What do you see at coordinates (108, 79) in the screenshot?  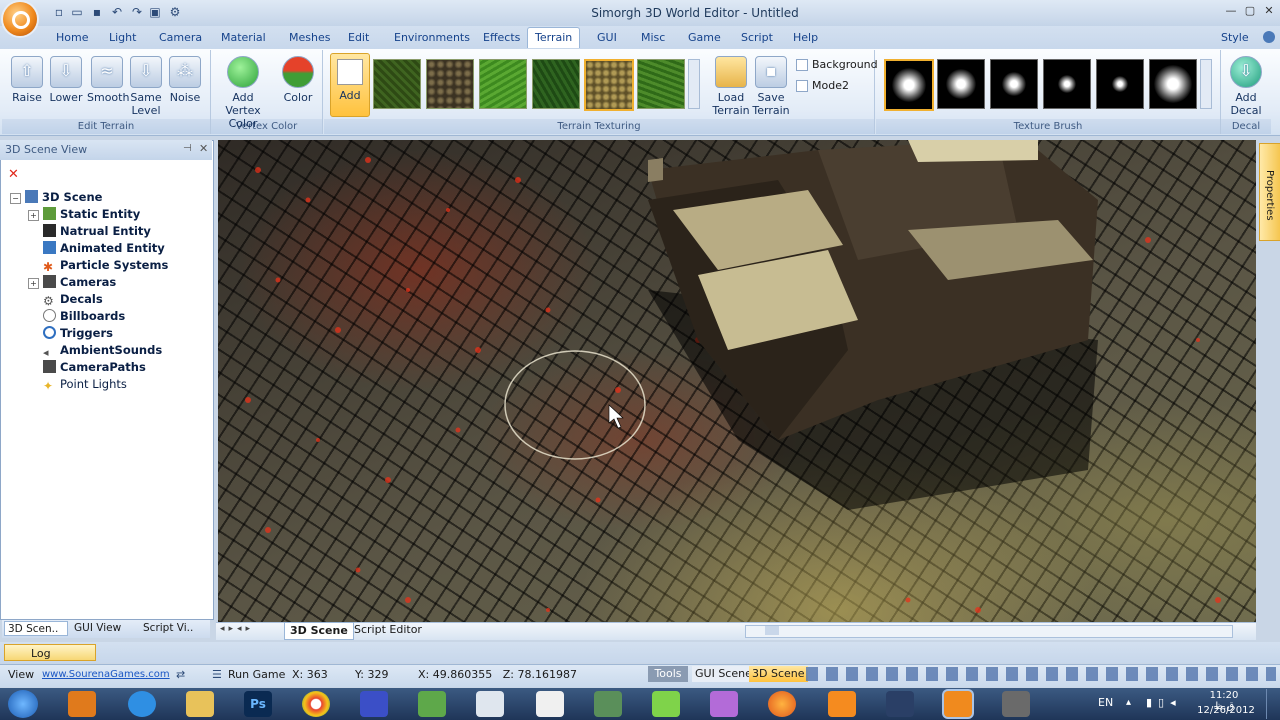 I see `smooth-button: ≈ Smooth` at bounding box center [108, 79].